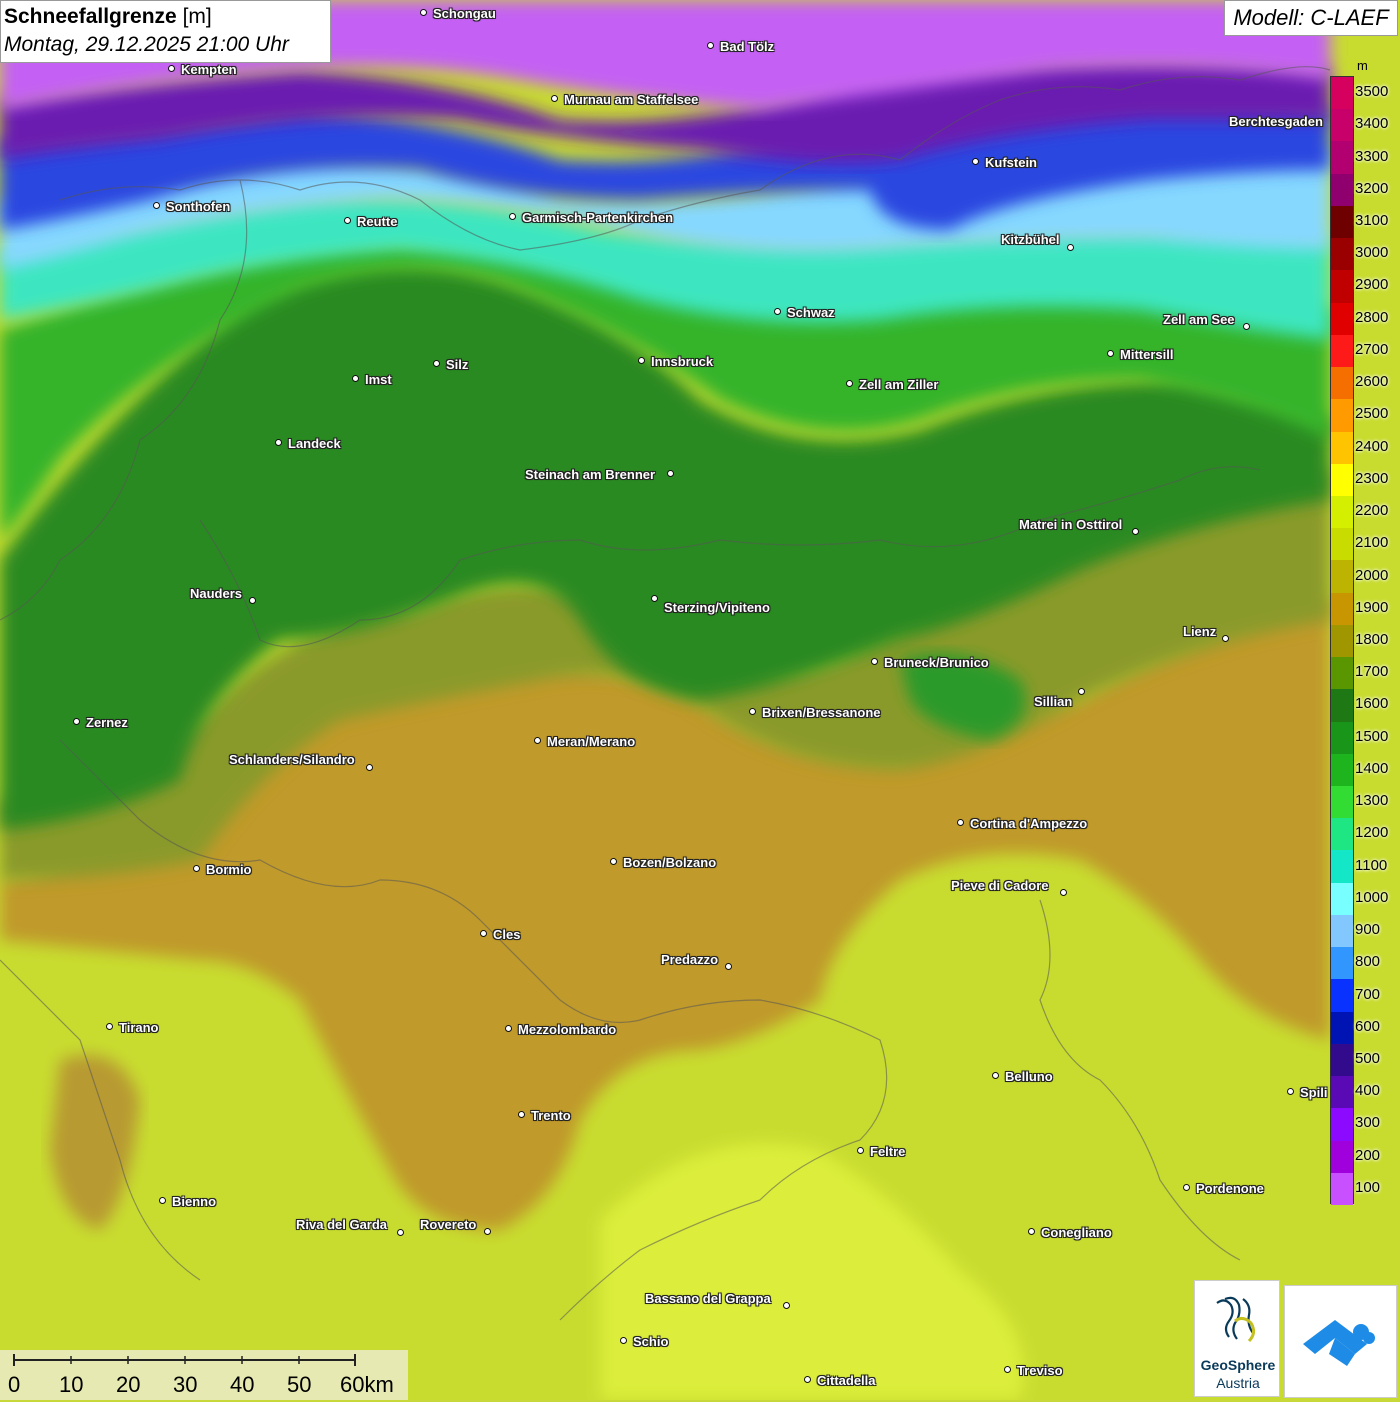 This screenshot has width=1400, height=1402. Describe the element at coordinates (1372, 446) in the screenshot. I see `legend-label: 2400` at that location.